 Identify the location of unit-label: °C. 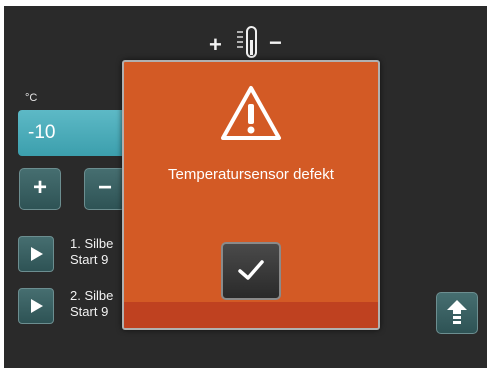
(31, 98).